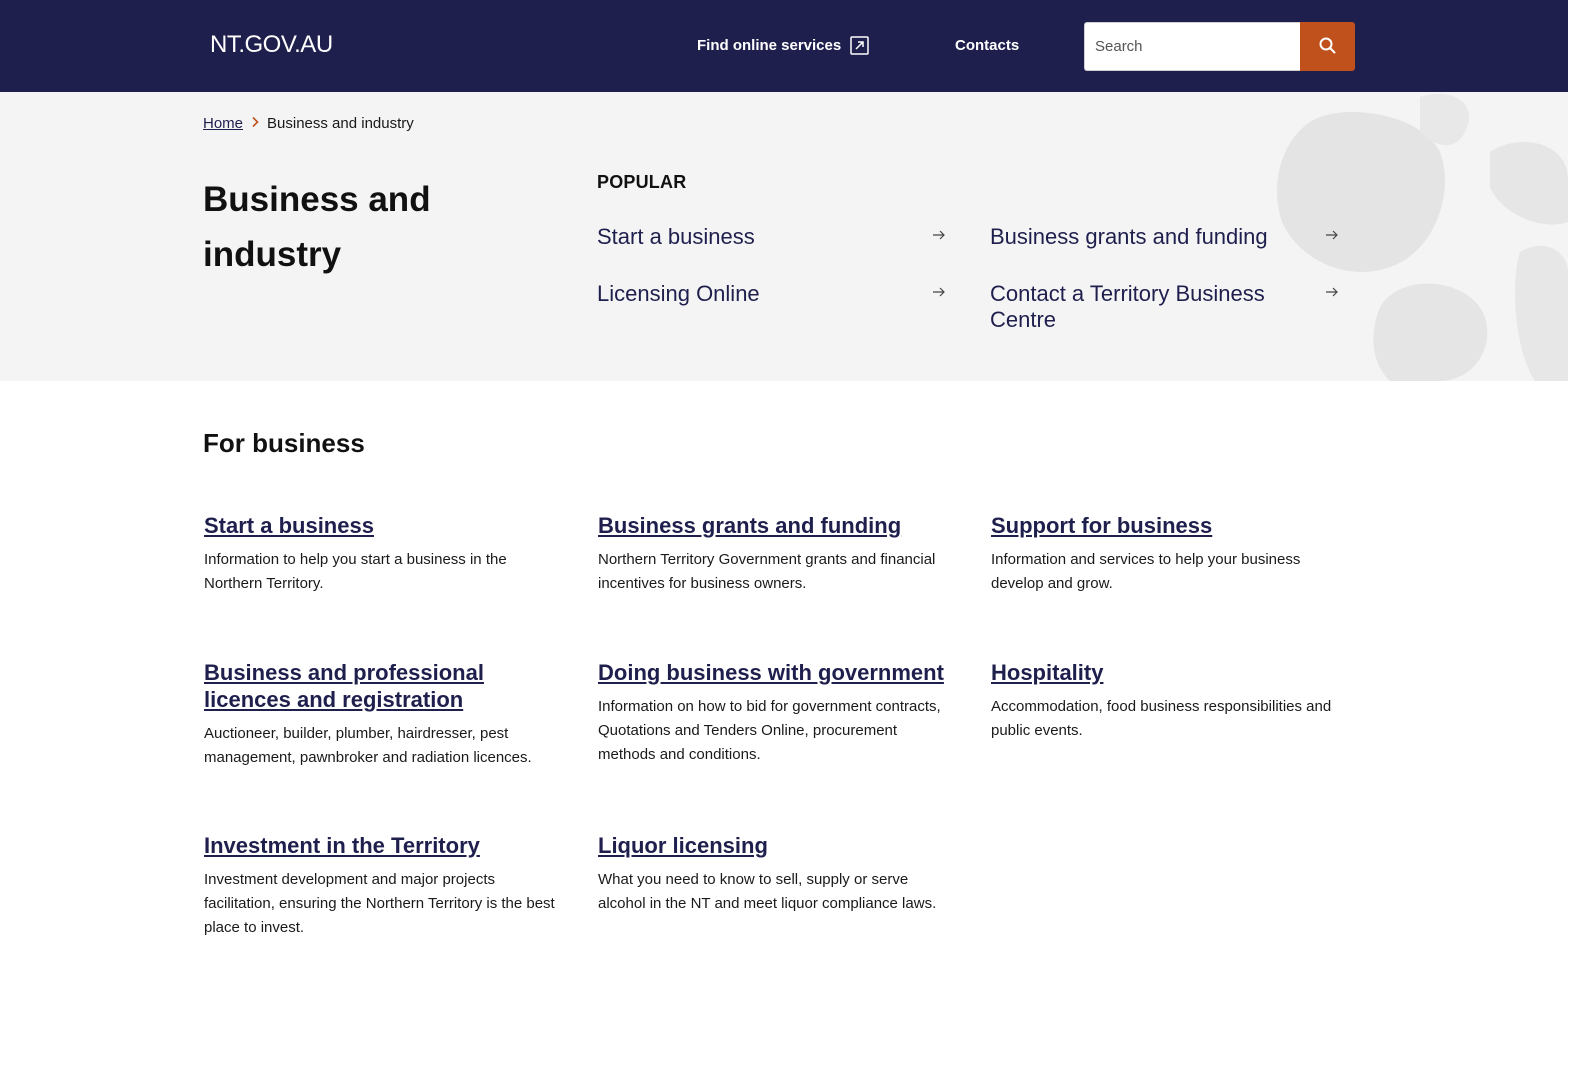 This screenshot has width=1594, height=1082. I want to click on card-title-link: Support for business, so click(1171, 525).